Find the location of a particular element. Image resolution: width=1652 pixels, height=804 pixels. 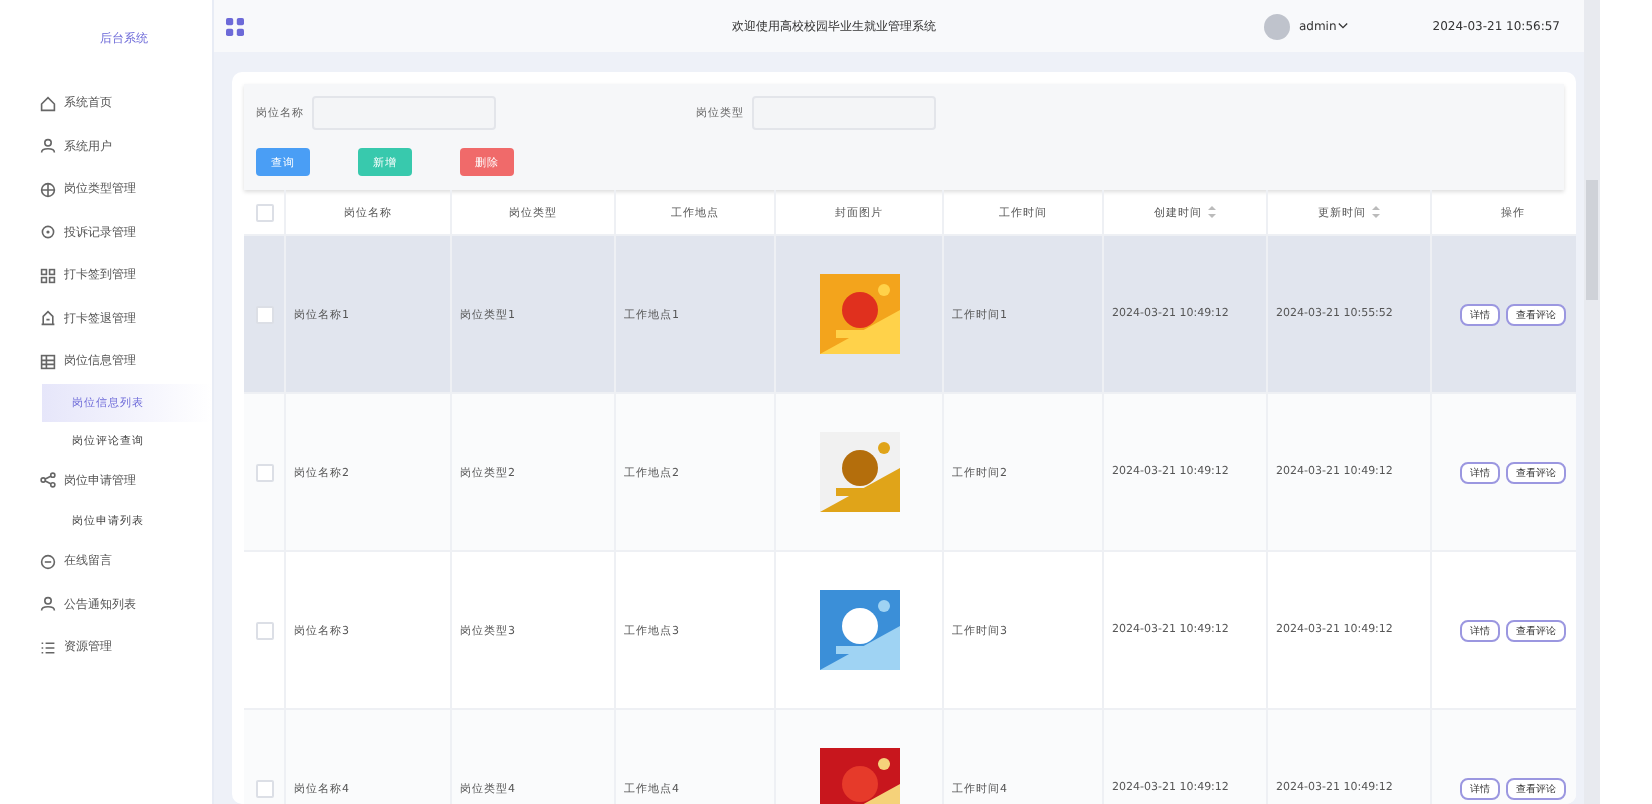

globe-icon is located at coordinates (48, 189).